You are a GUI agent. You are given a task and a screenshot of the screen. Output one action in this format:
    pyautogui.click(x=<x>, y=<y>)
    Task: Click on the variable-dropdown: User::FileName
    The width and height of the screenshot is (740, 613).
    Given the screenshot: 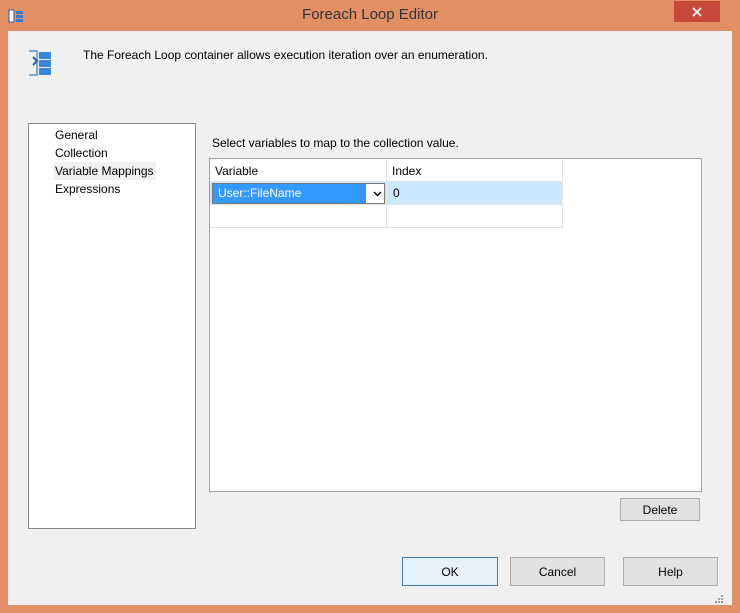 What is the action you would take?
    pyautogui.click(x=298, y=193)
    